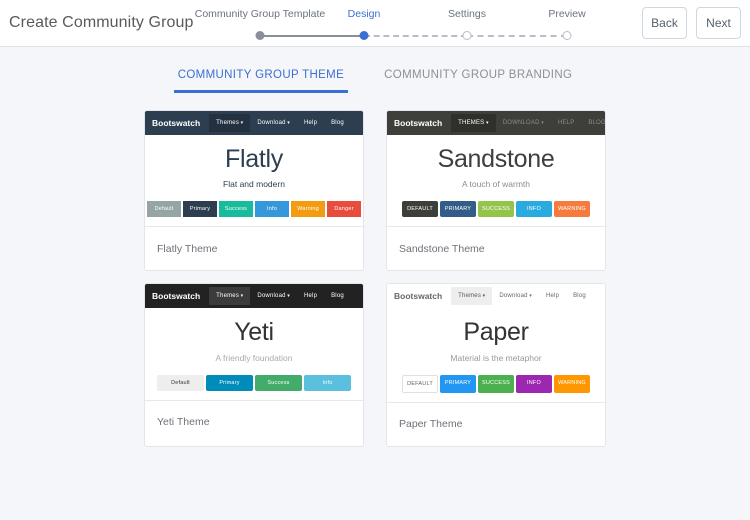  I want to click on theme-preview-navlink-sandstone-themes: THEMES ▾, so click(473, 123).